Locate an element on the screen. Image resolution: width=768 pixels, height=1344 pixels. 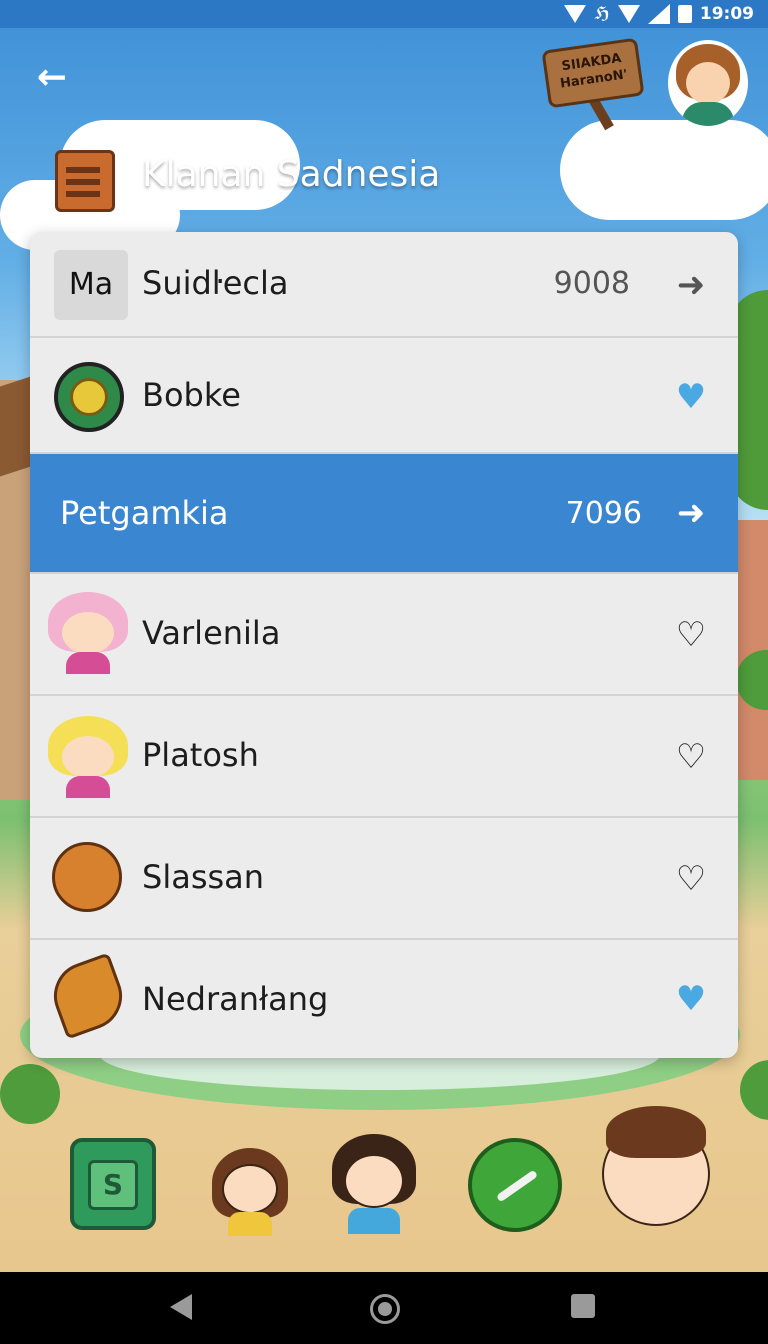
nav-home-icon is located at coordinates (385, 1309).